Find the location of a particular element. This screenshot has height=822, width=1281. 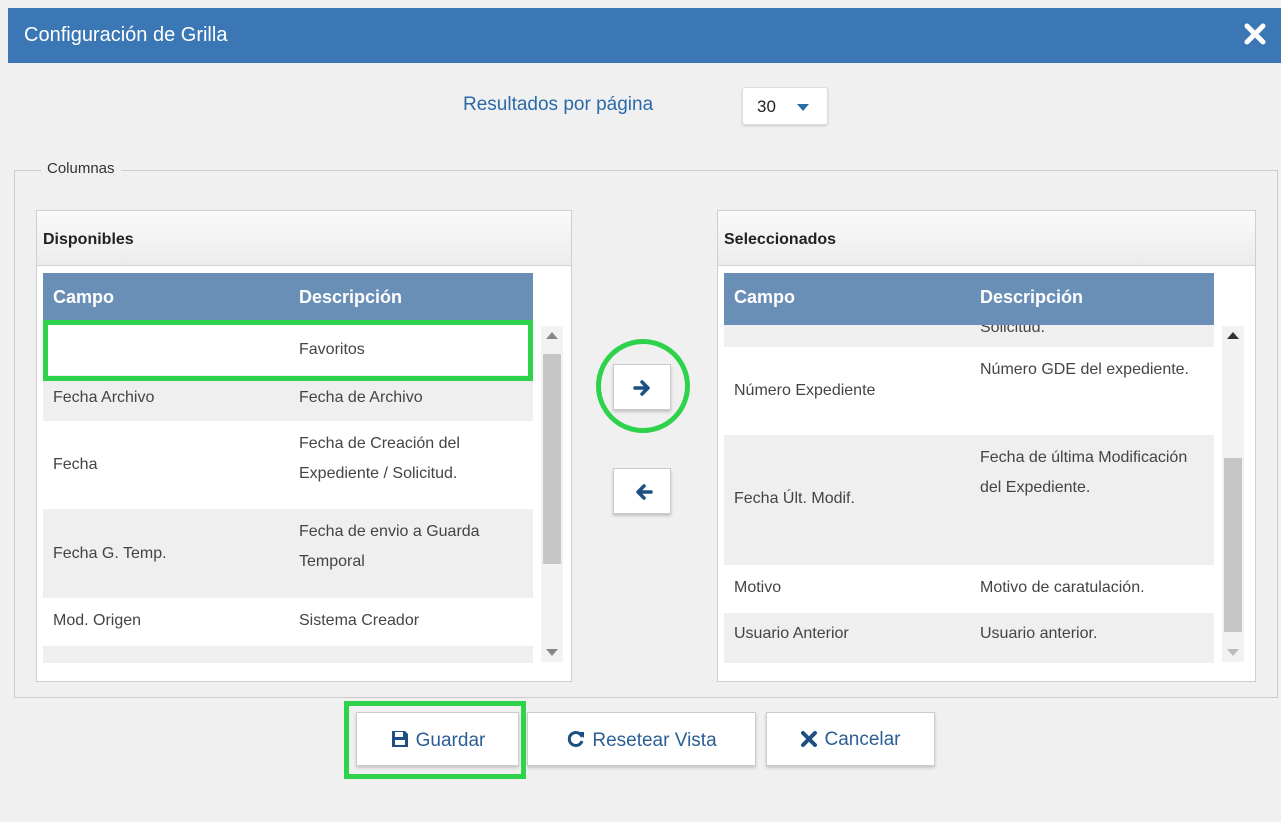

available-scrollbar is located at coordinates (552, 494).